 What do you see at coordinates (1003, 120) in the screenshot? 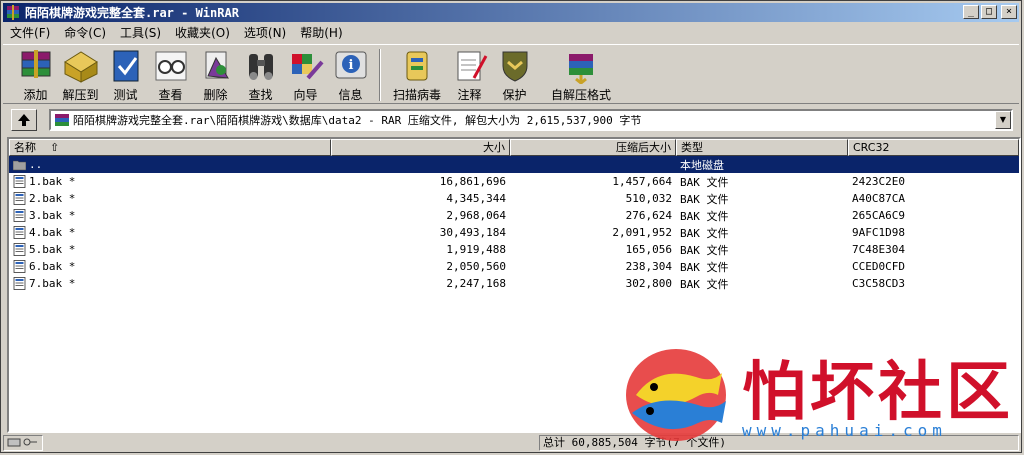
I see `path-dropdown-button: ▼` at bounding box center [1003, 120].